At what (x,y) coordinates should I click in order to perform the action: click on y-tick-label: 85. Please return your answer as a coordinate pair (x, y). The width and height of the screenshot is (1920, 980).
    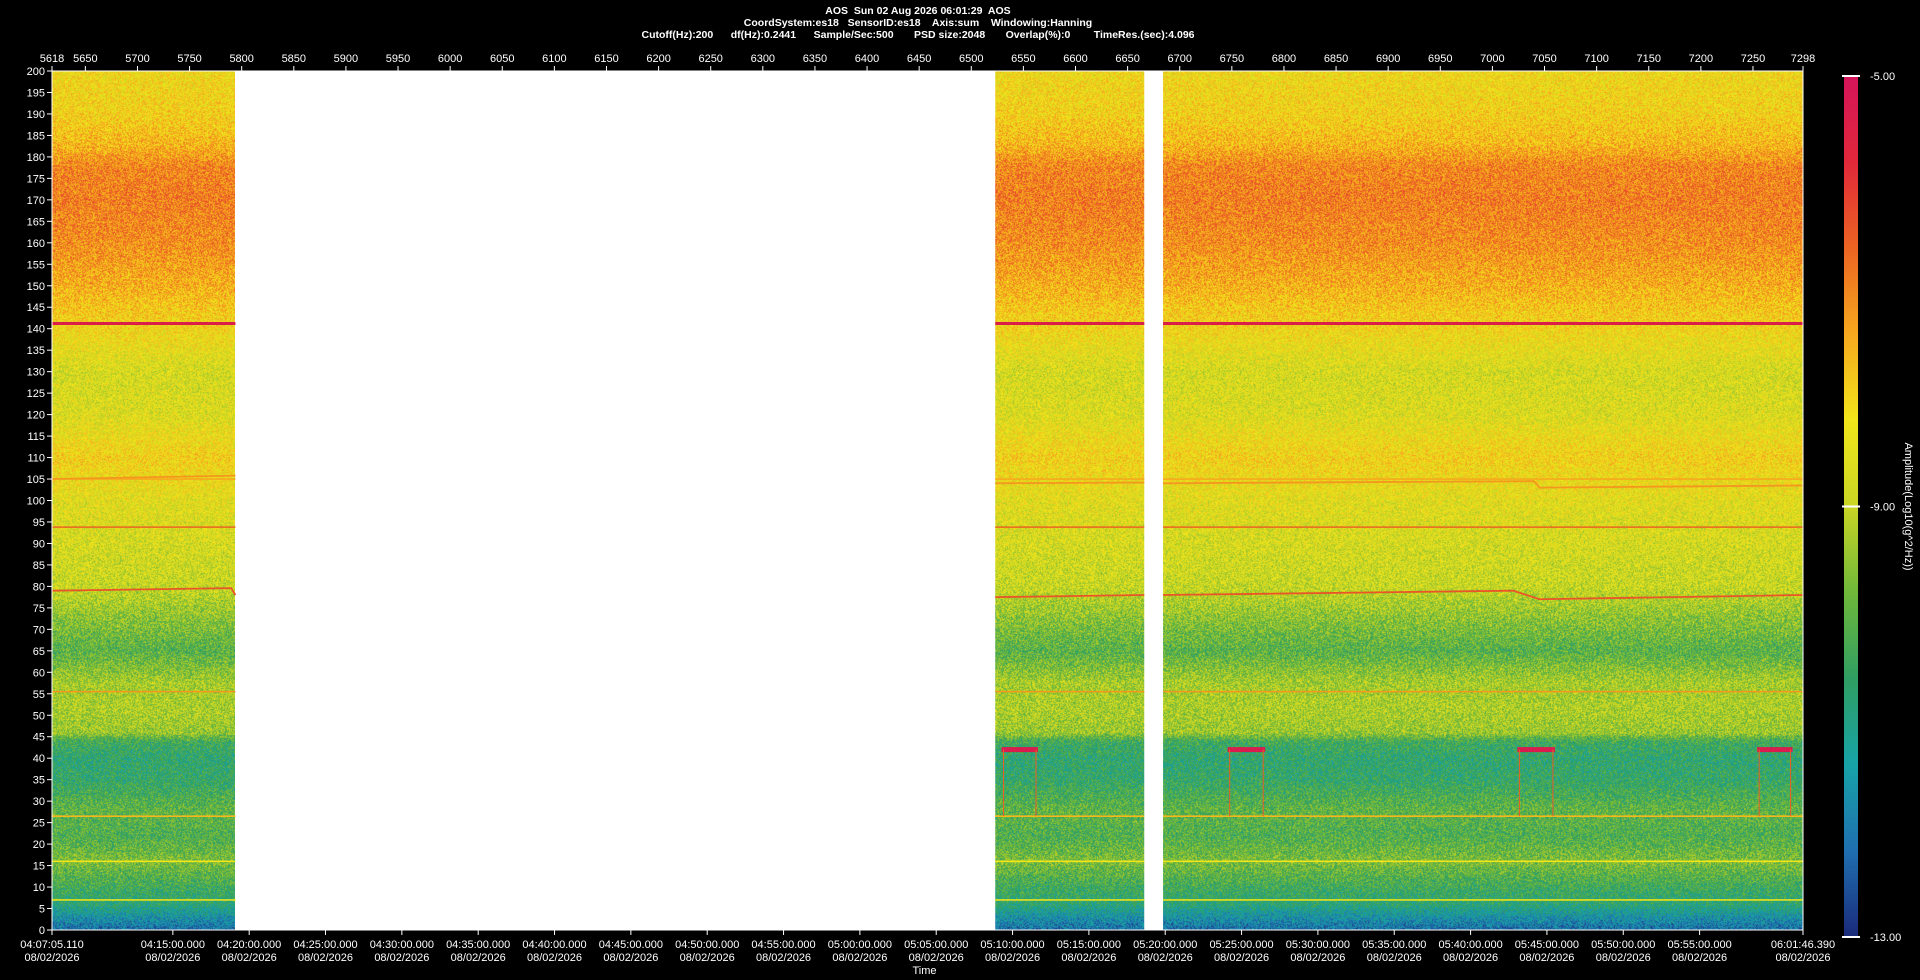
    Looking at the image, I should click on (39, 566).